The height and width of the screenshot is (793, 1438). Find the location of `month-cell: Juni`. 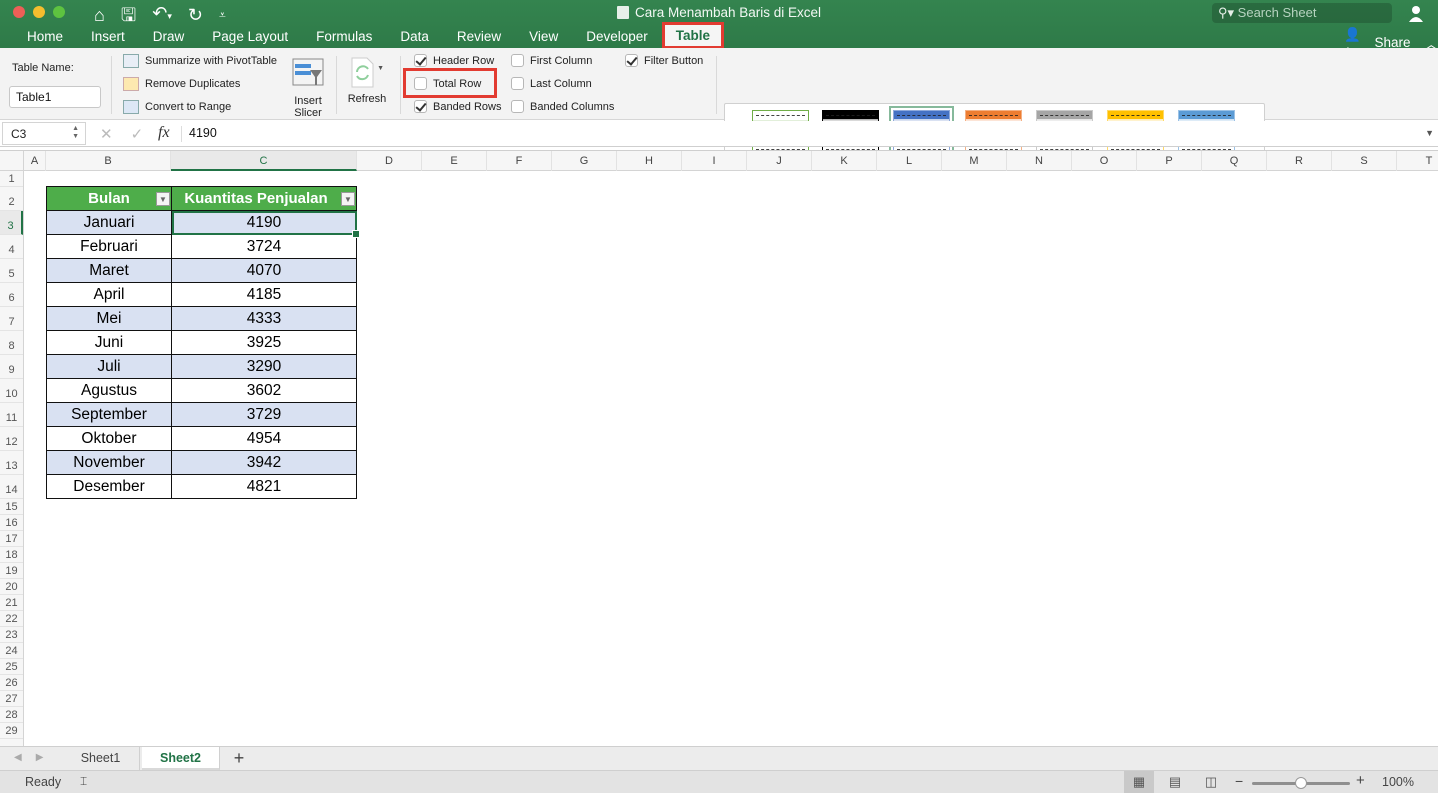

month-cell: Juni is located at coordinates (109, 342).